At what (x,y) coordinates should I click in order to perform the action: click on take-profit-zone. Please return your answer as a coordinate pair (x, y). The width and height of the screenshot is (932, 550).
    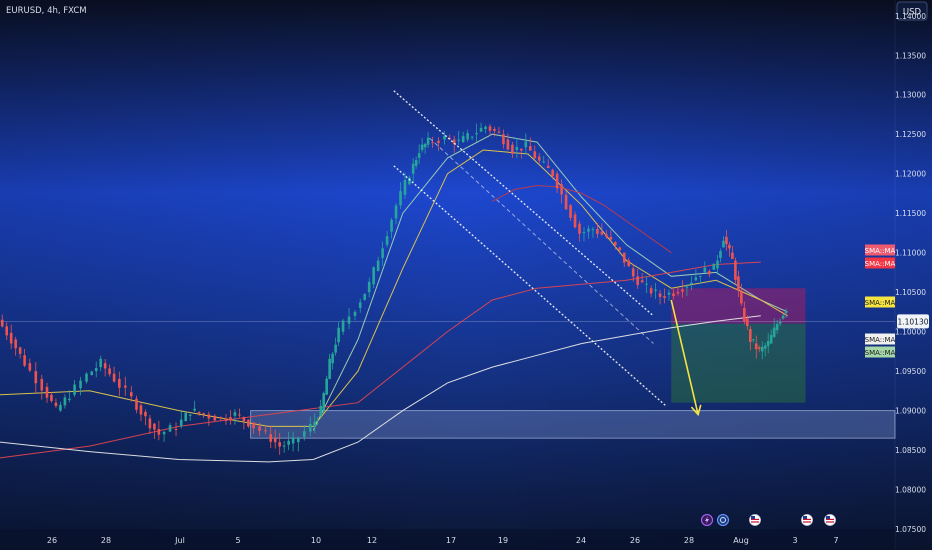
    Looking at the image, I should click on (738, 363).